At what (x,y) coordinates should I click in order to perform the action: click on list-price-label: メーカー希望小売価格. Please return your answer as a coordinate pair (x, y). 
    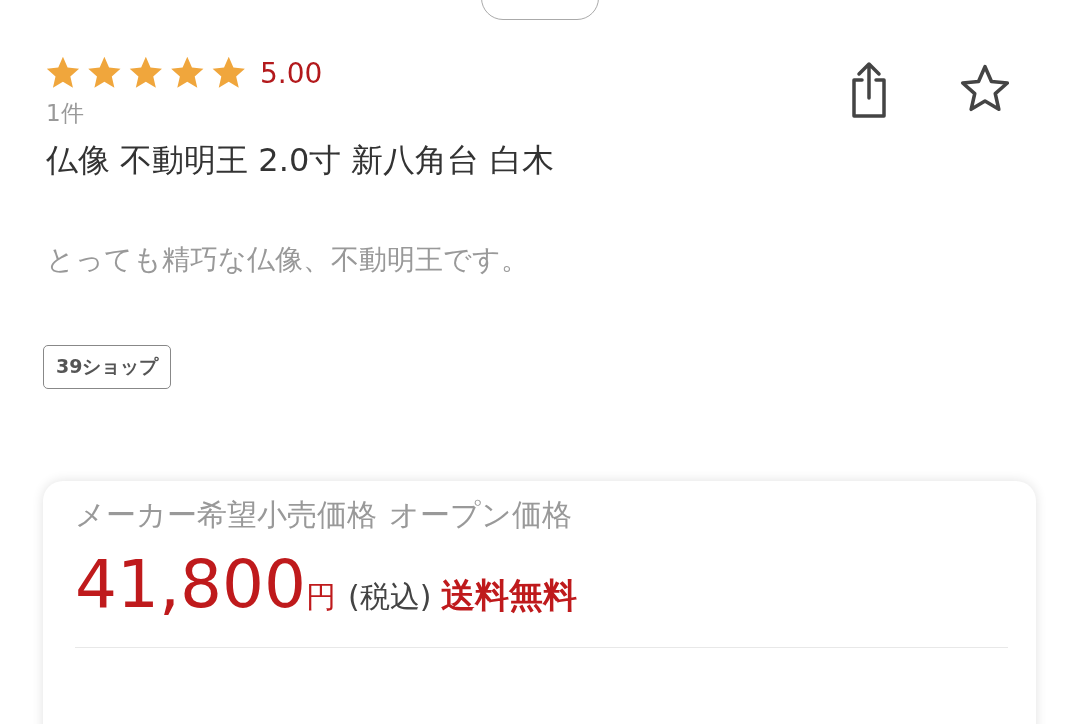
    Looking at the image, I should click on (226, 515).